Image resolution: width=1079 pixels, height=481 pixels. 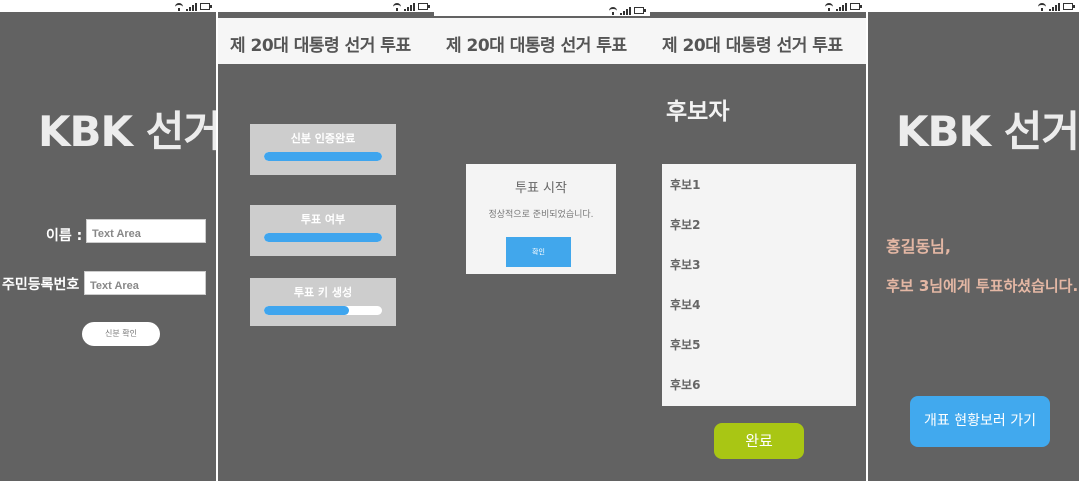 I want to click on candidate-item: 후보2, so click(x=685, y=224).